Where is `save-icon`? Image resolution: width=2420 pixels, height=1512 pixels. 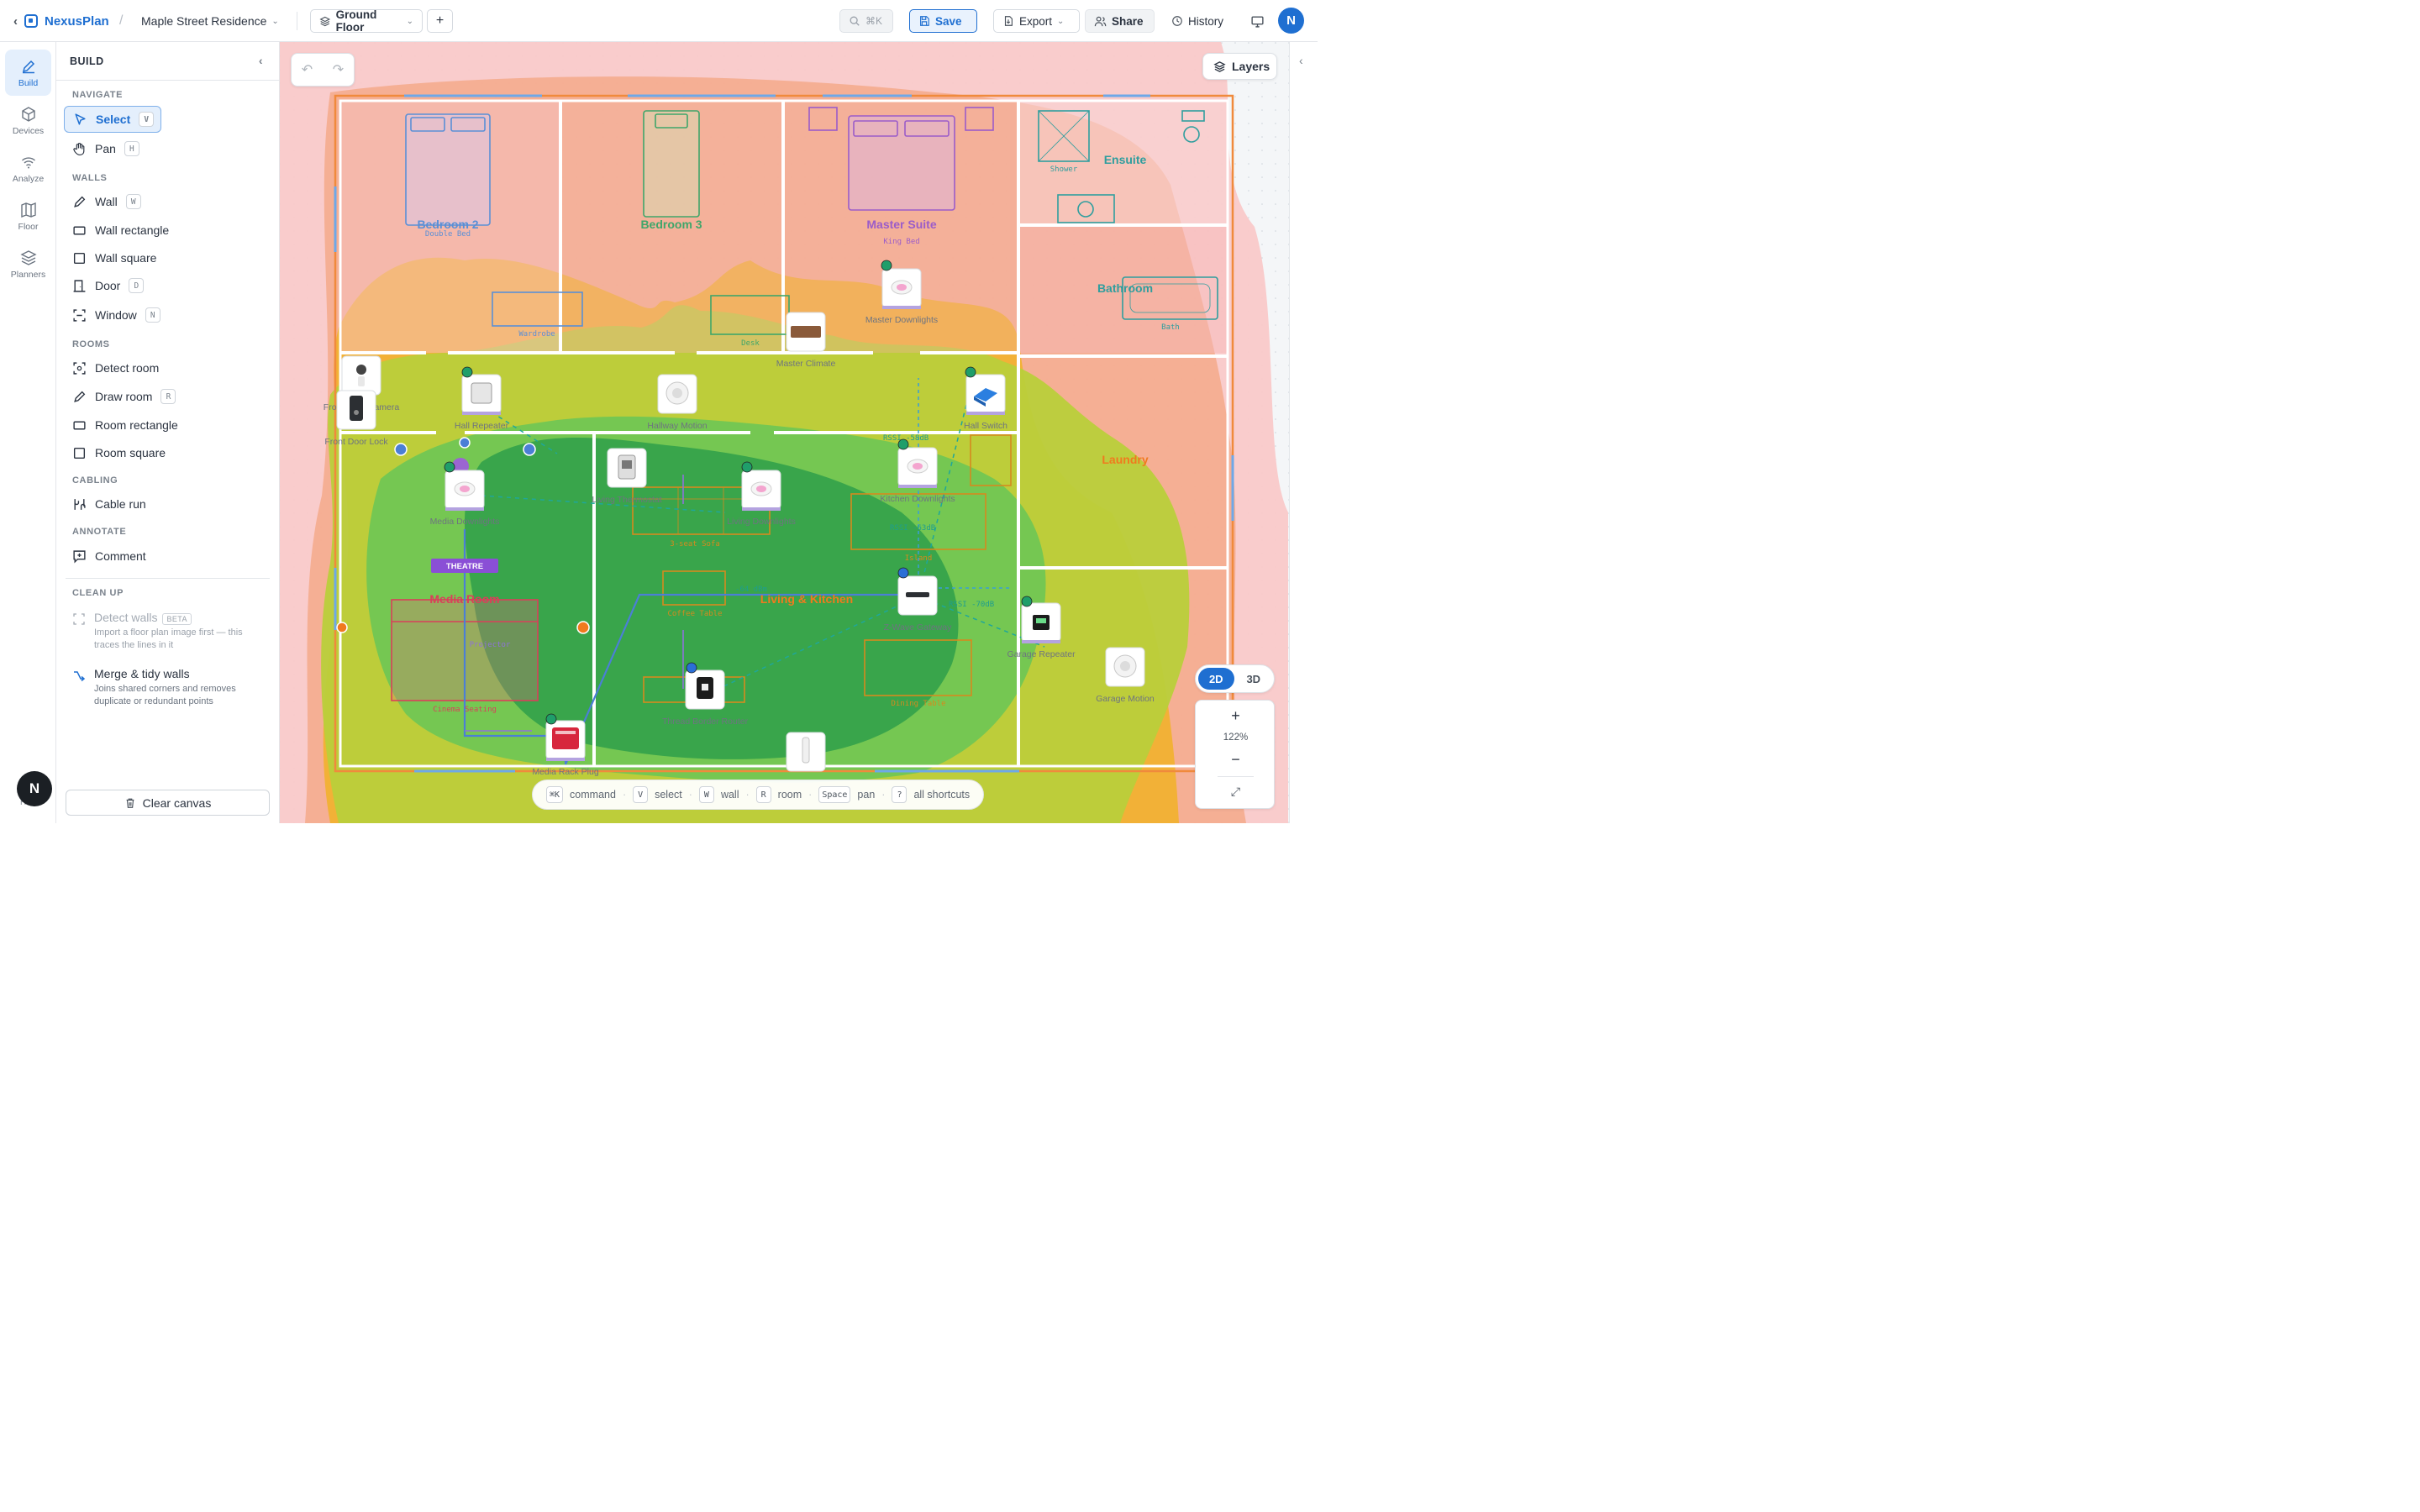
save-icon is located at coordinates (925, 21).